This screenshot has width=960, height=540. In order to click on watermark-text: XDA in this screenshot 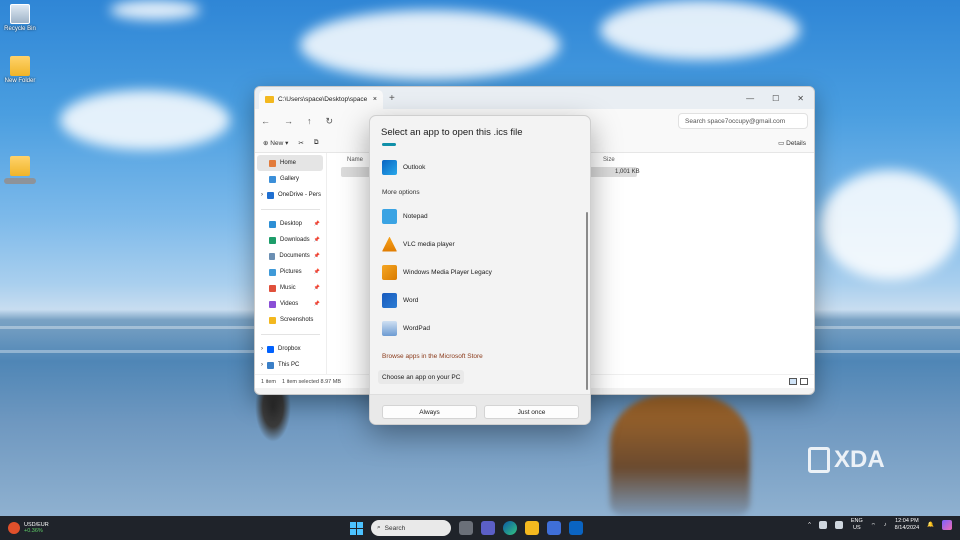, I will do `click(859, 459)`.